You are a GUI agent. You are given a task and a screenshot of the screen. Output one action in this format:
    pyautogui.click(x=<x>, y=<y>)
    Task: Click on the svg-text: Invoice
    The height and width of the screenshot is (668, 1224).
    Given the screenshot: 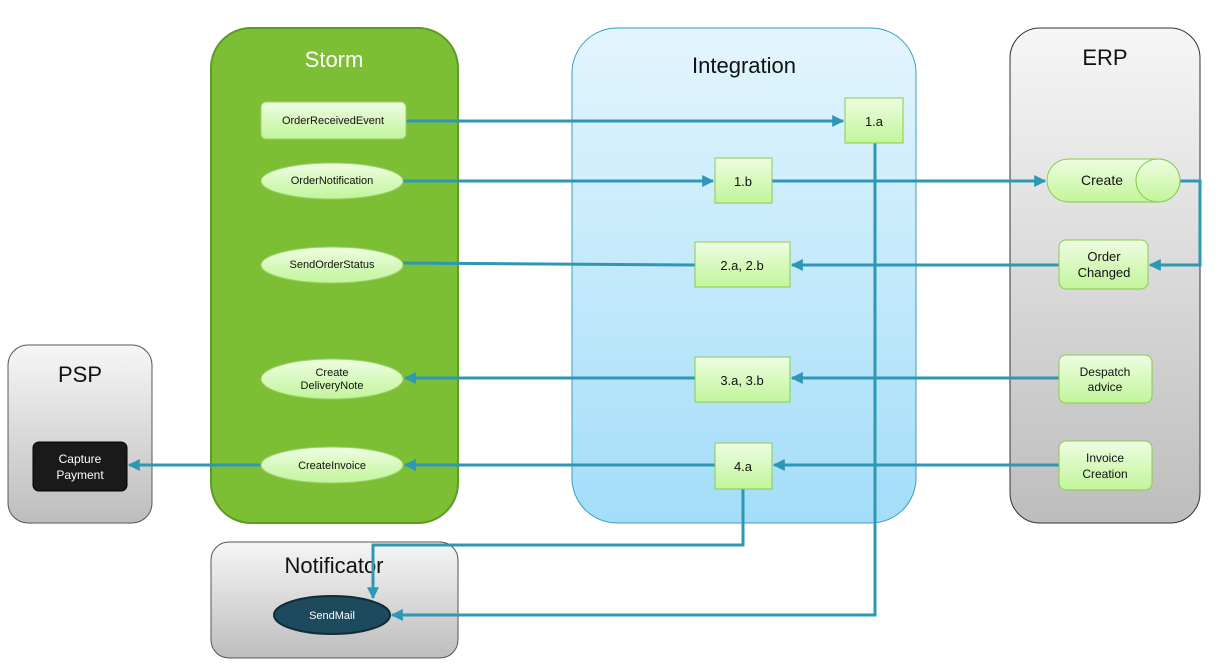 What is the action you would take?
    pyautogui.click(x=1105, y=458)
    